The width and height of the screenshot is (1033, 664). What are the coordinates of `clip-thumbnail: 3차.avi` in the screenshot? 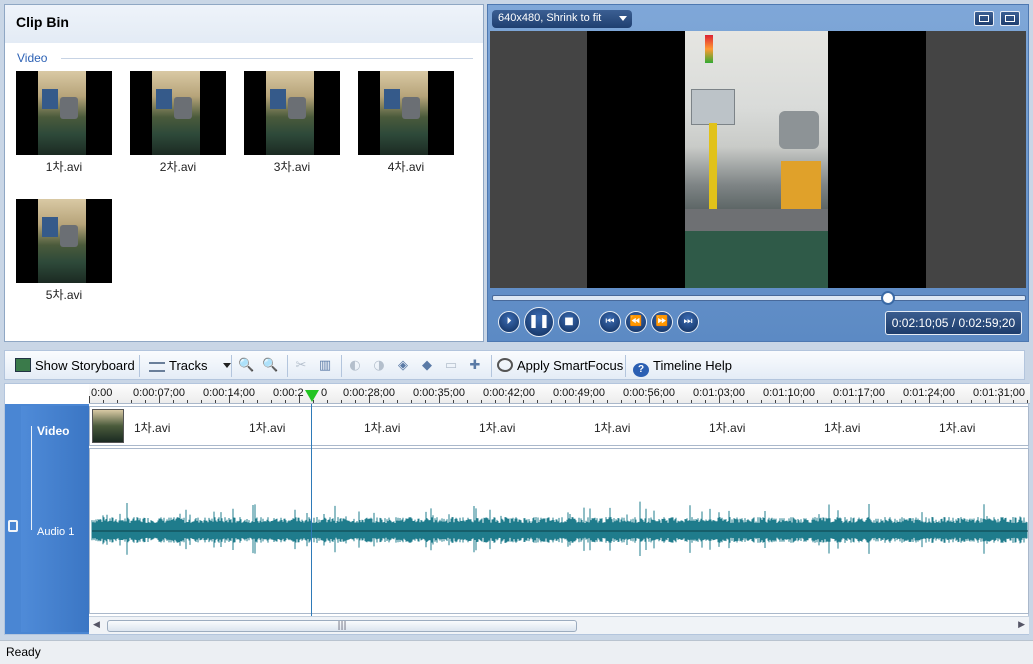 It's located at (292, 123).